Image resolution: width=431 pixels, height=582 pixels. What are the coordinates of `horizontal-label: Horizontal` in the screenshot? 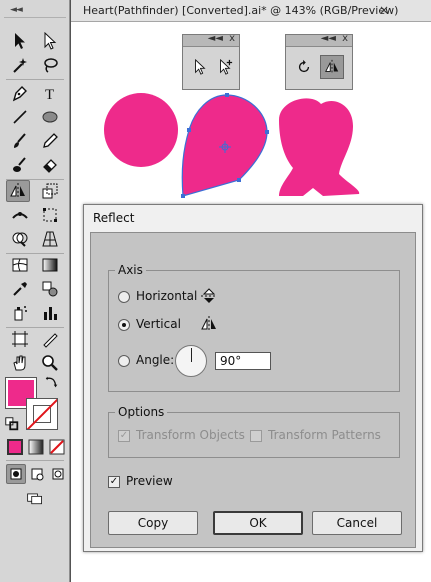 It's located at (166, 296).